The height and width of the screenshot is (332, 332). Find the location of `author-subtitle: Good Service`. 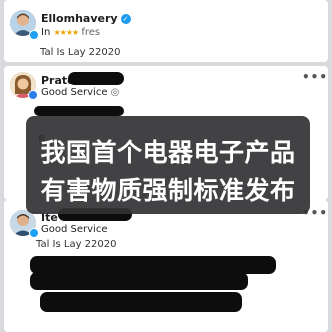

author-subtitle: Good Service is located at coordinates (74, 229).